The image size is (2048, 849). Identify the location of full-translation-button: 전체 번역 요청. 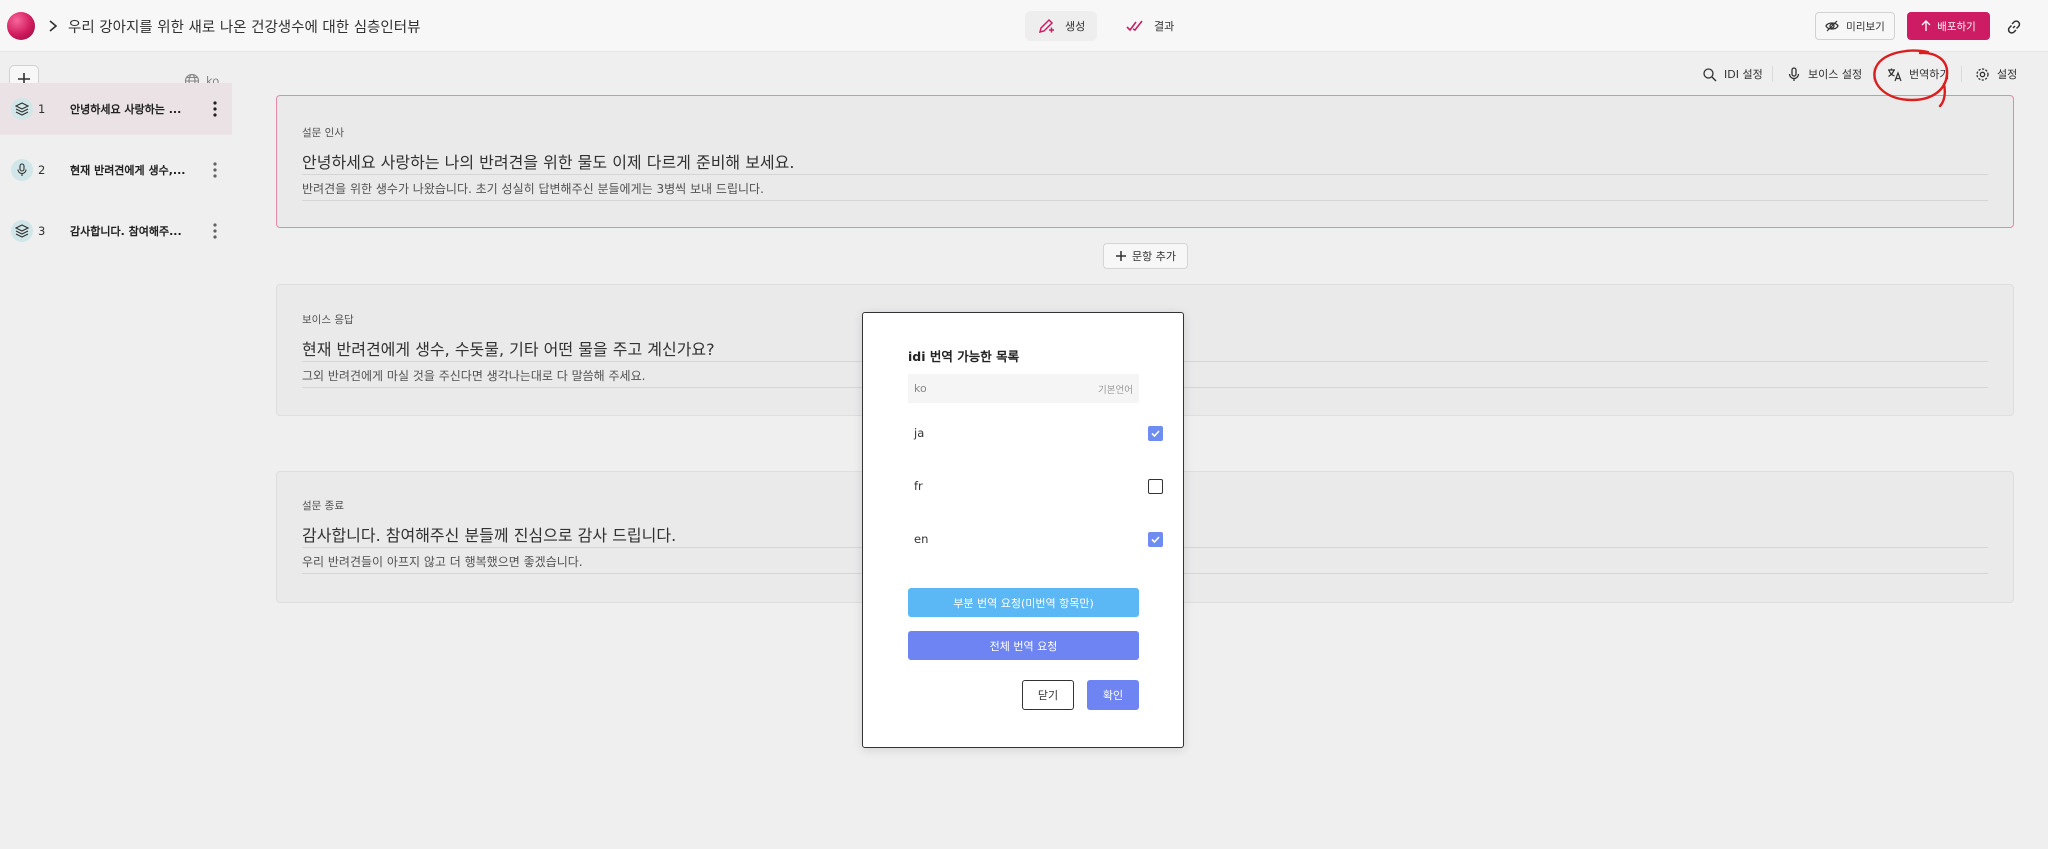
(1023, 645).